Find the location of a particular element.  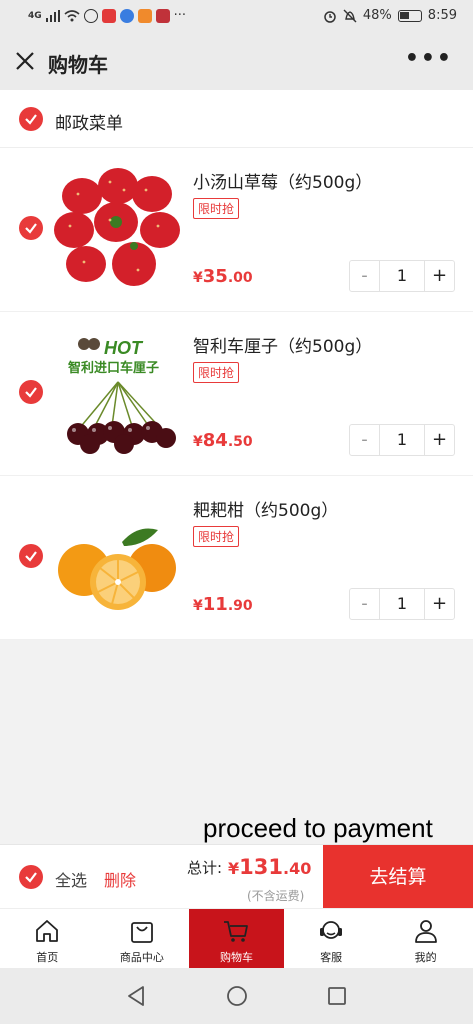

system-nav-bar is located at coordinates (236, 996).